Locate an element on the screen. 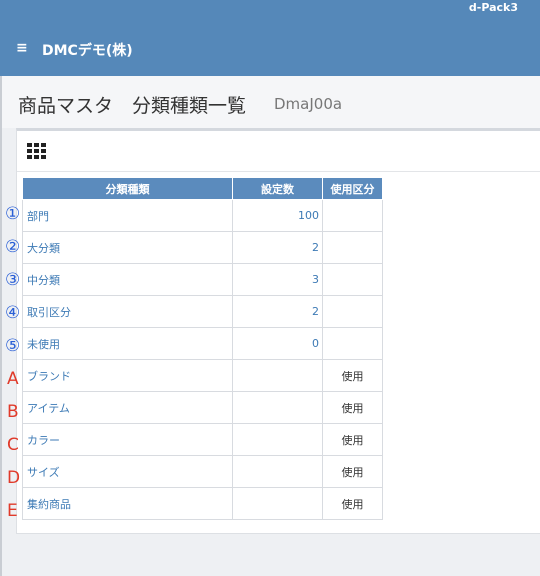 The width and height of the screenshot is (540, 576). row-marker-7: B is located at coordinates (13, 412).